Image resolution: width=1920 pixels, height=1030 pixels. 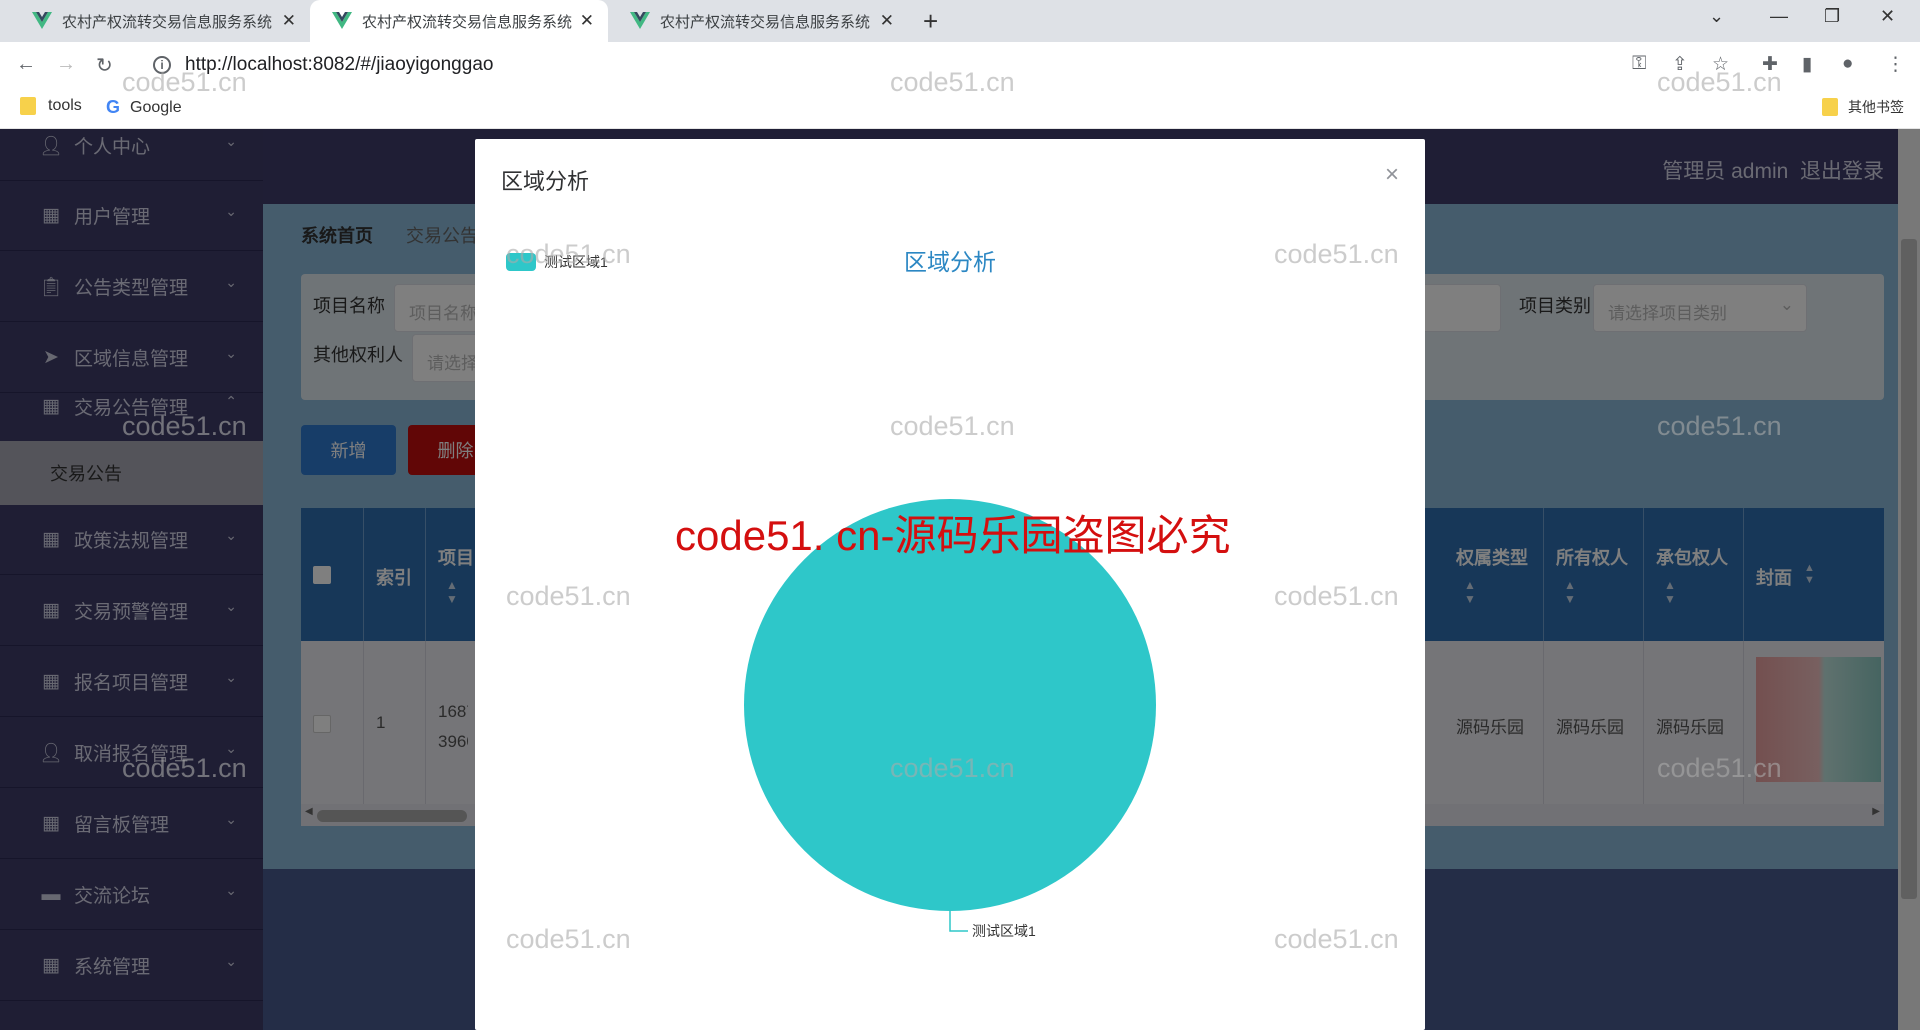 I want to click on browser-tab-3: 农村产权流转交易信息服务系统 ✕, so click(x=758, y=21).